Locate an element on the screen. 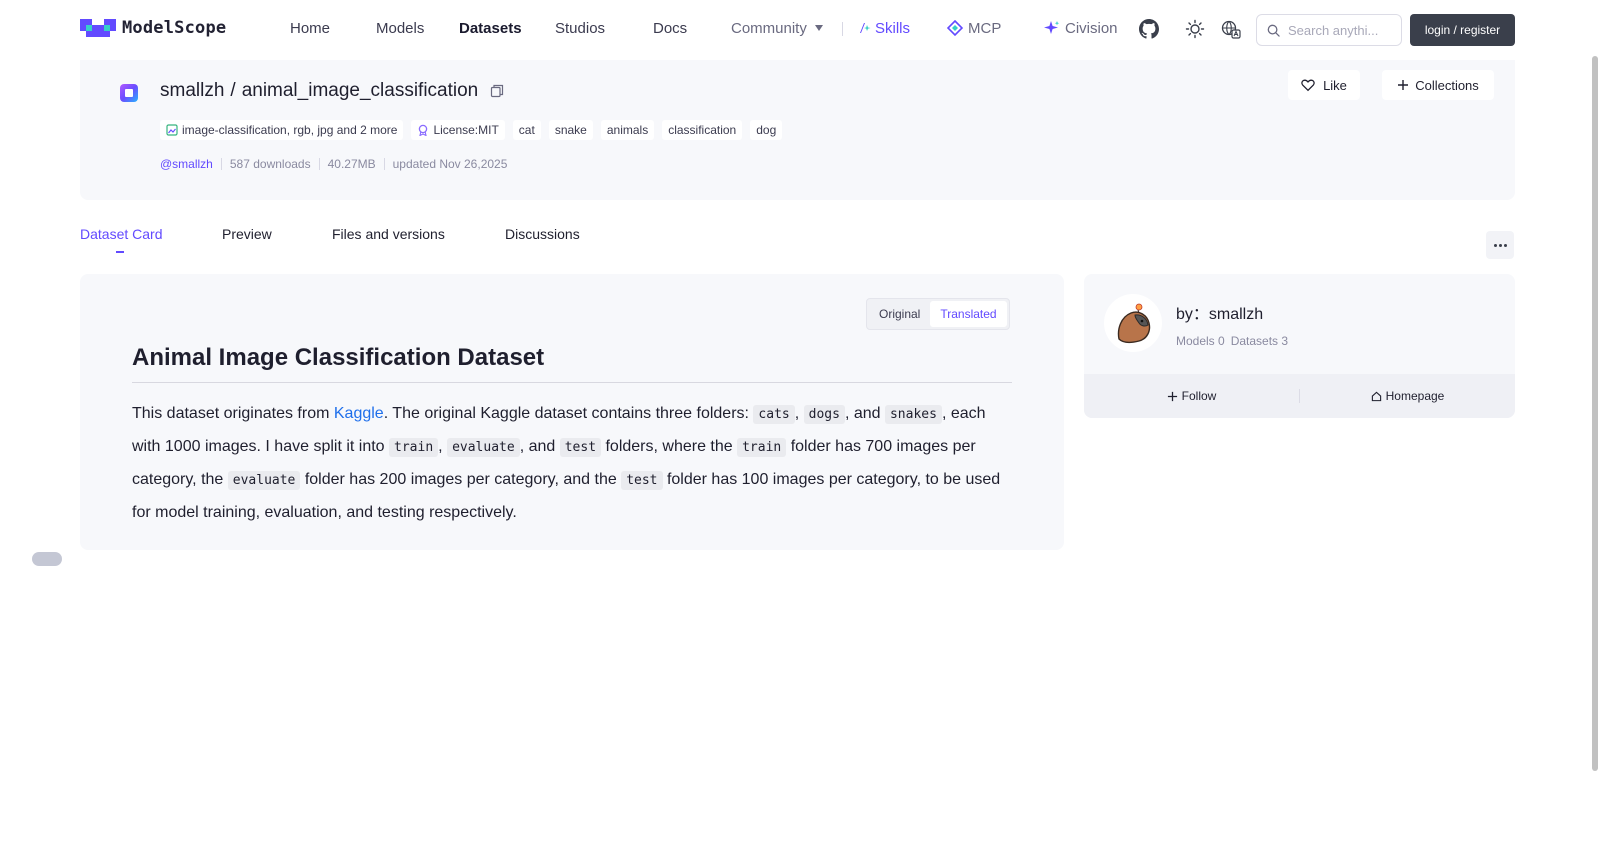 This screenshot has width=1600, height=861. tag-animals: animals is located at coordinates (627, 130).